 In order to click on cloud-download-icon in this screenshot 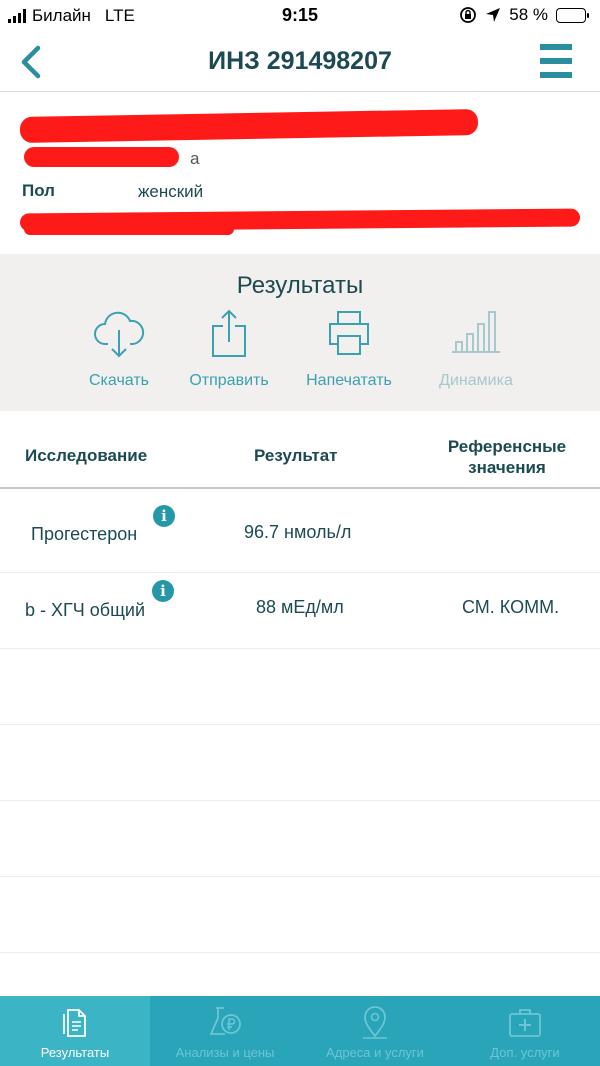, I will do `click(119, 334)`.